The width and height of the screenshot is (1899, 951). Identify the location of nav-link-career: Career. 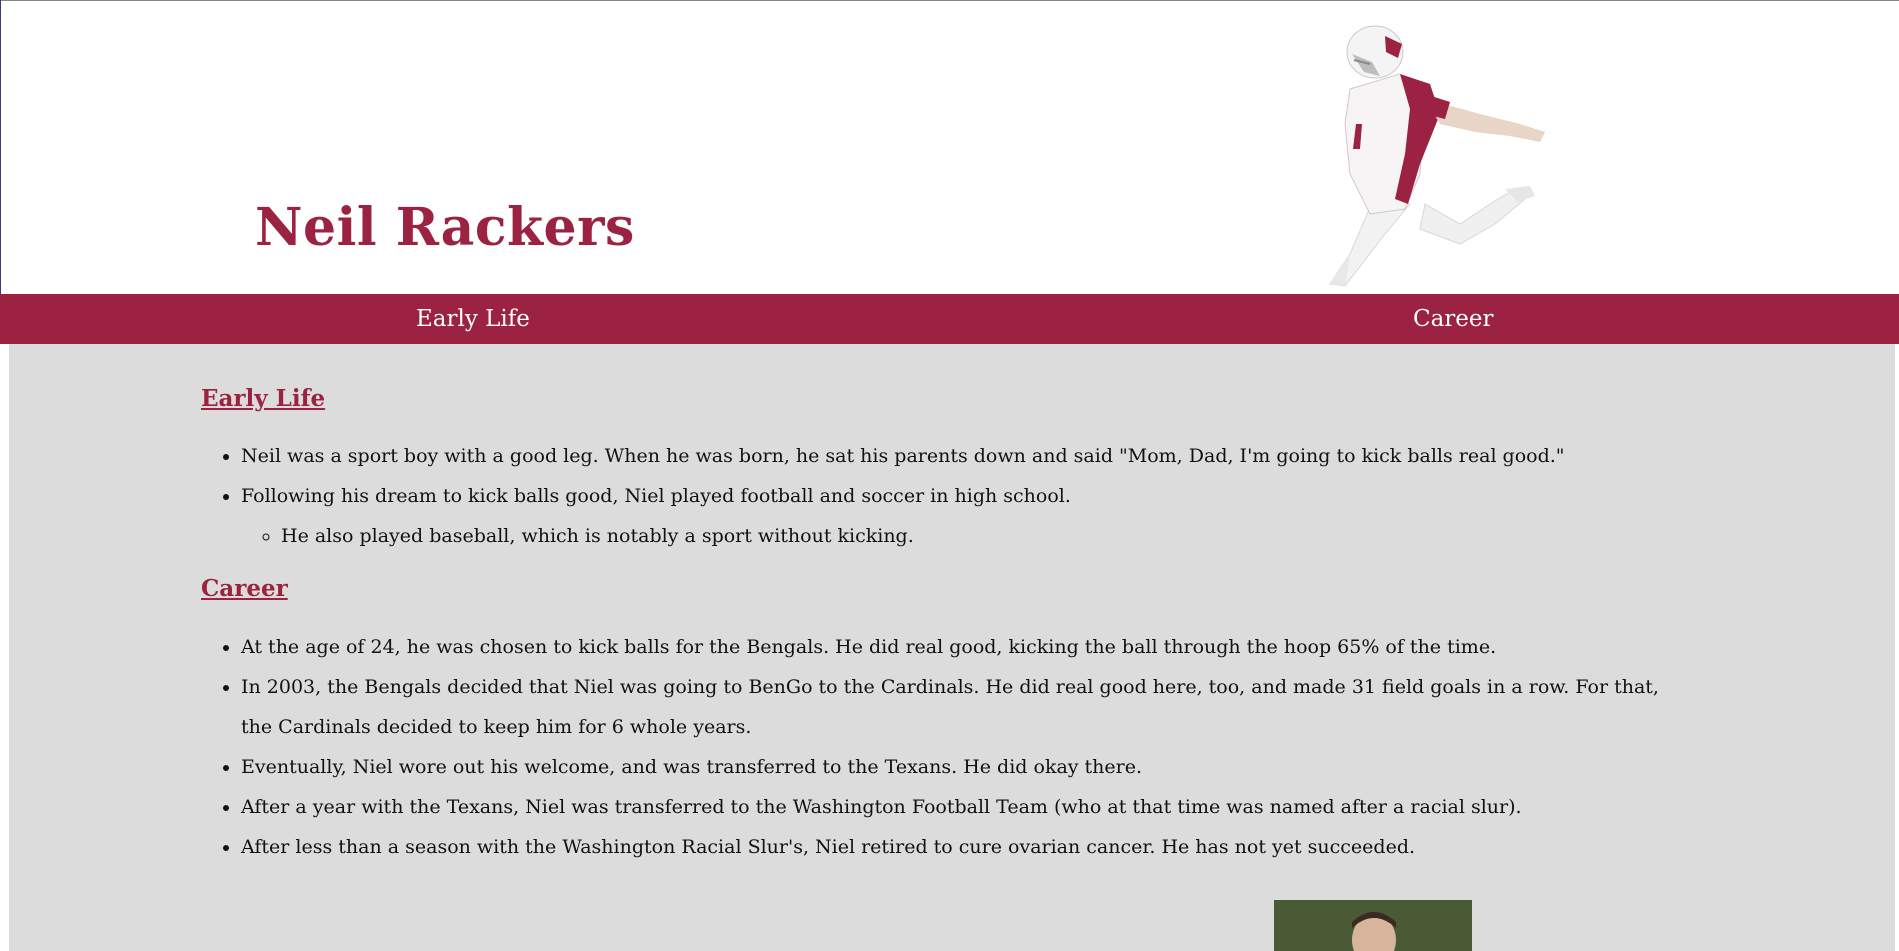
(1453, 319).